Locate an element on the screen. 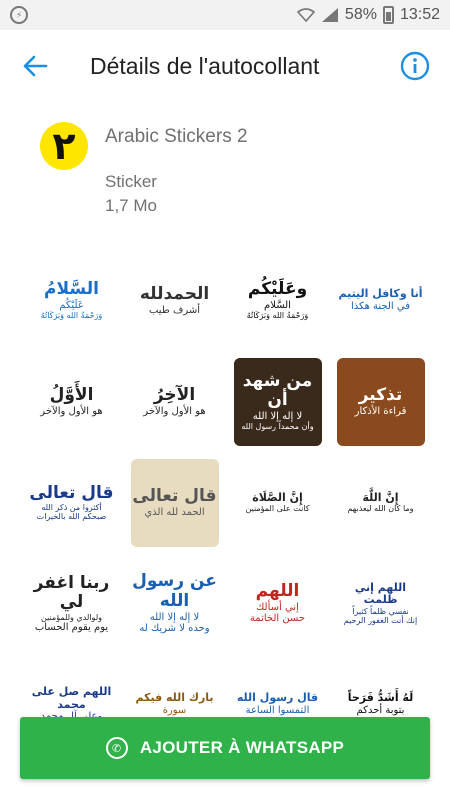 The image size is (450, 800). sticker-text: بتوبة أحدكم is located at coordinates (380, 711).